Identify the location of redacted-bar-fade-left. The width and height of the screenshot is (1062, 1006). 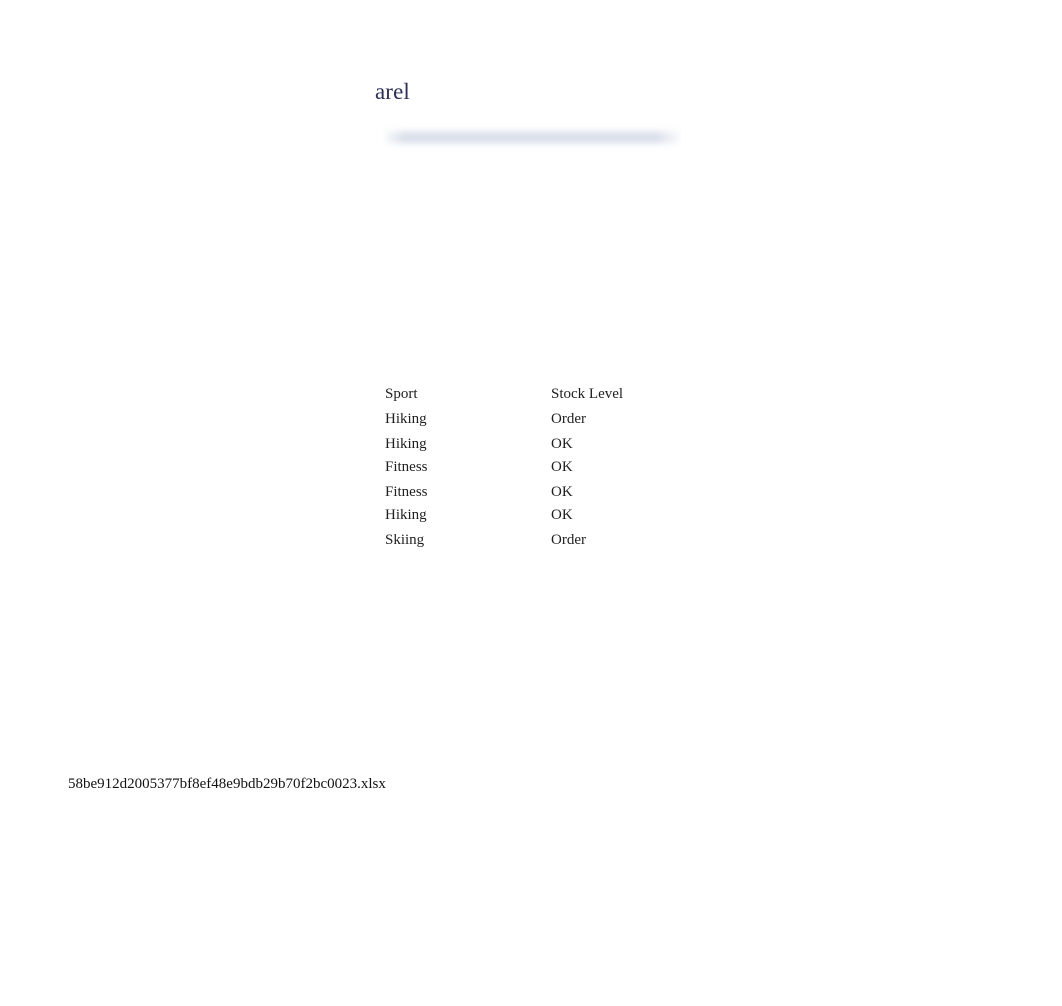
(391, 138).